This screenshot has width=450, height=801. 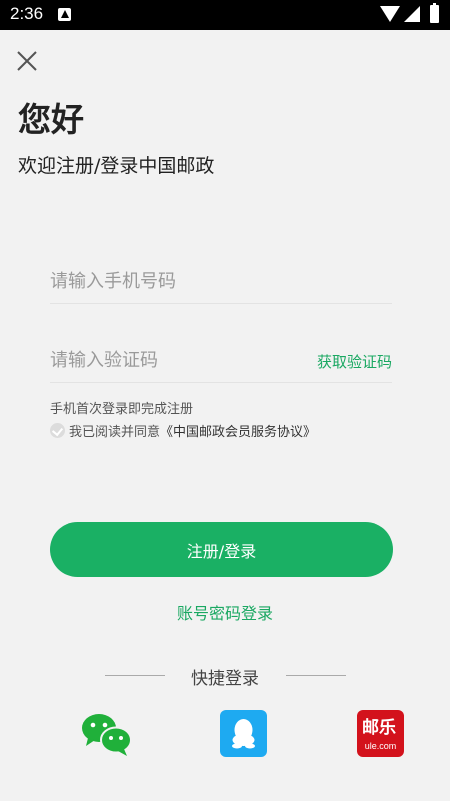 I want to click on status-time: 2:36, so click(x=27, y=13).